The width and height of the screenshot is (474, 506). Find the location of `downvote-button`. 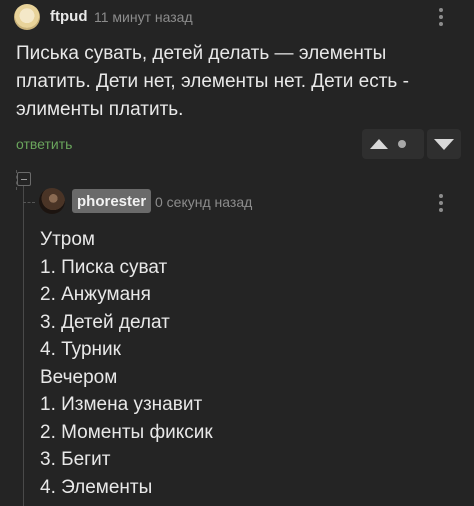

downvote-button is located at coordinates (444, 144).